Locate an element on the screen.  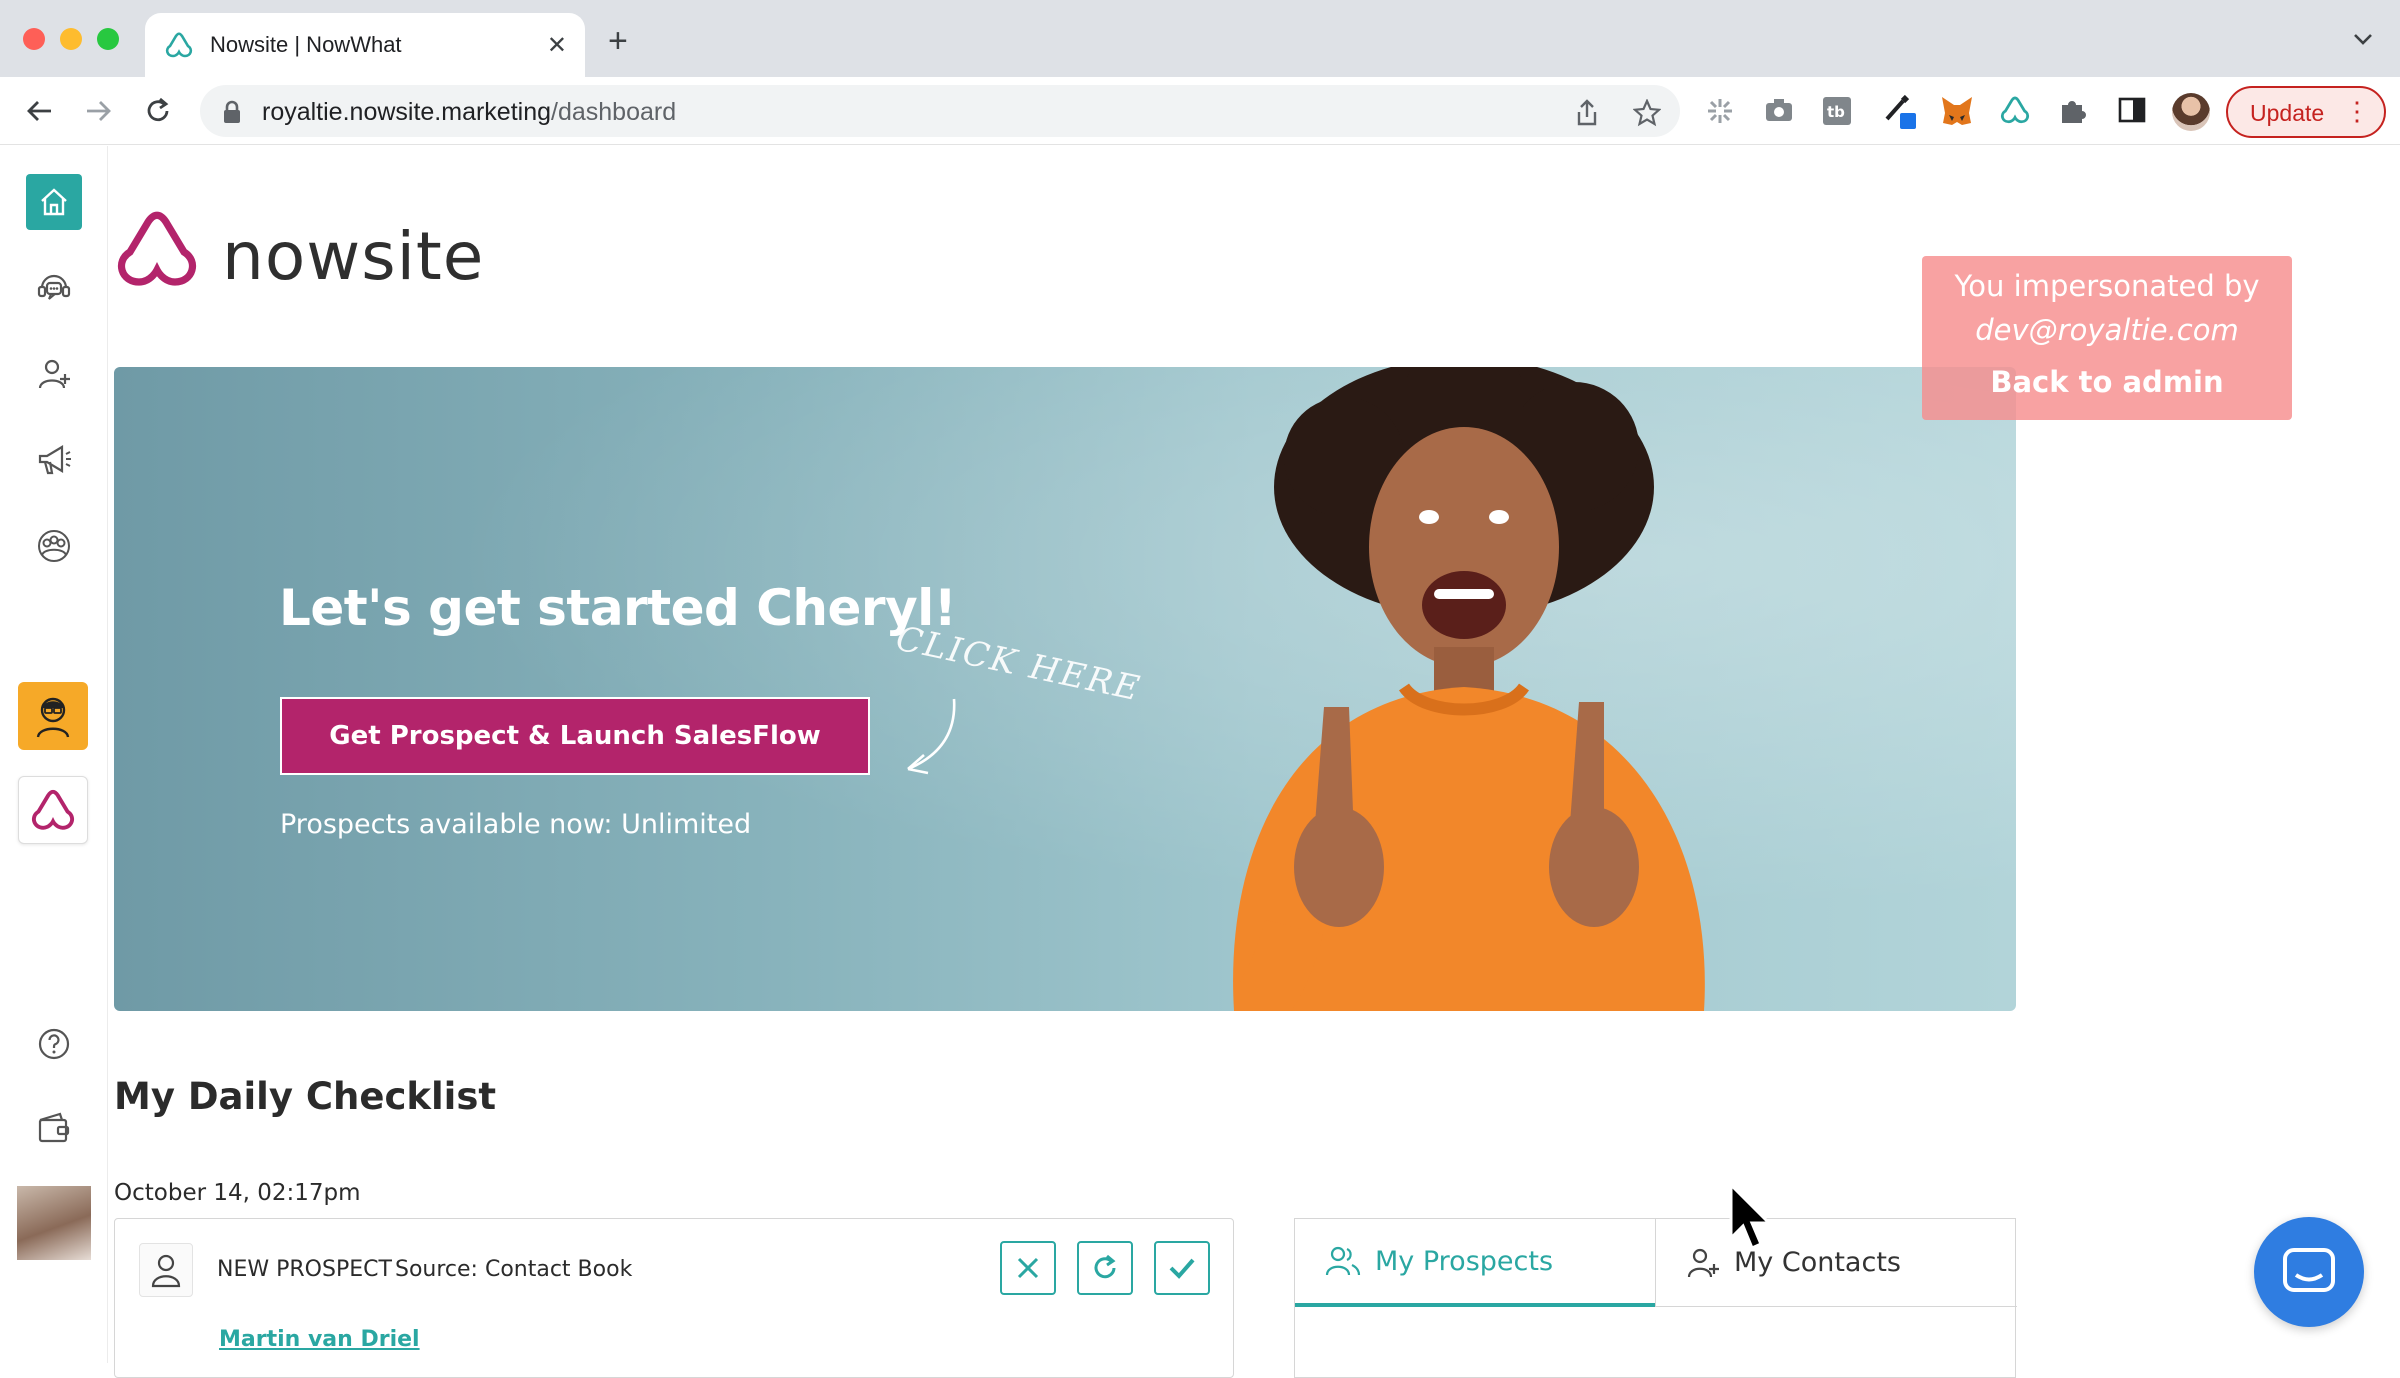
tab-close-icon: ✕ is located at coordinates (557, 45).